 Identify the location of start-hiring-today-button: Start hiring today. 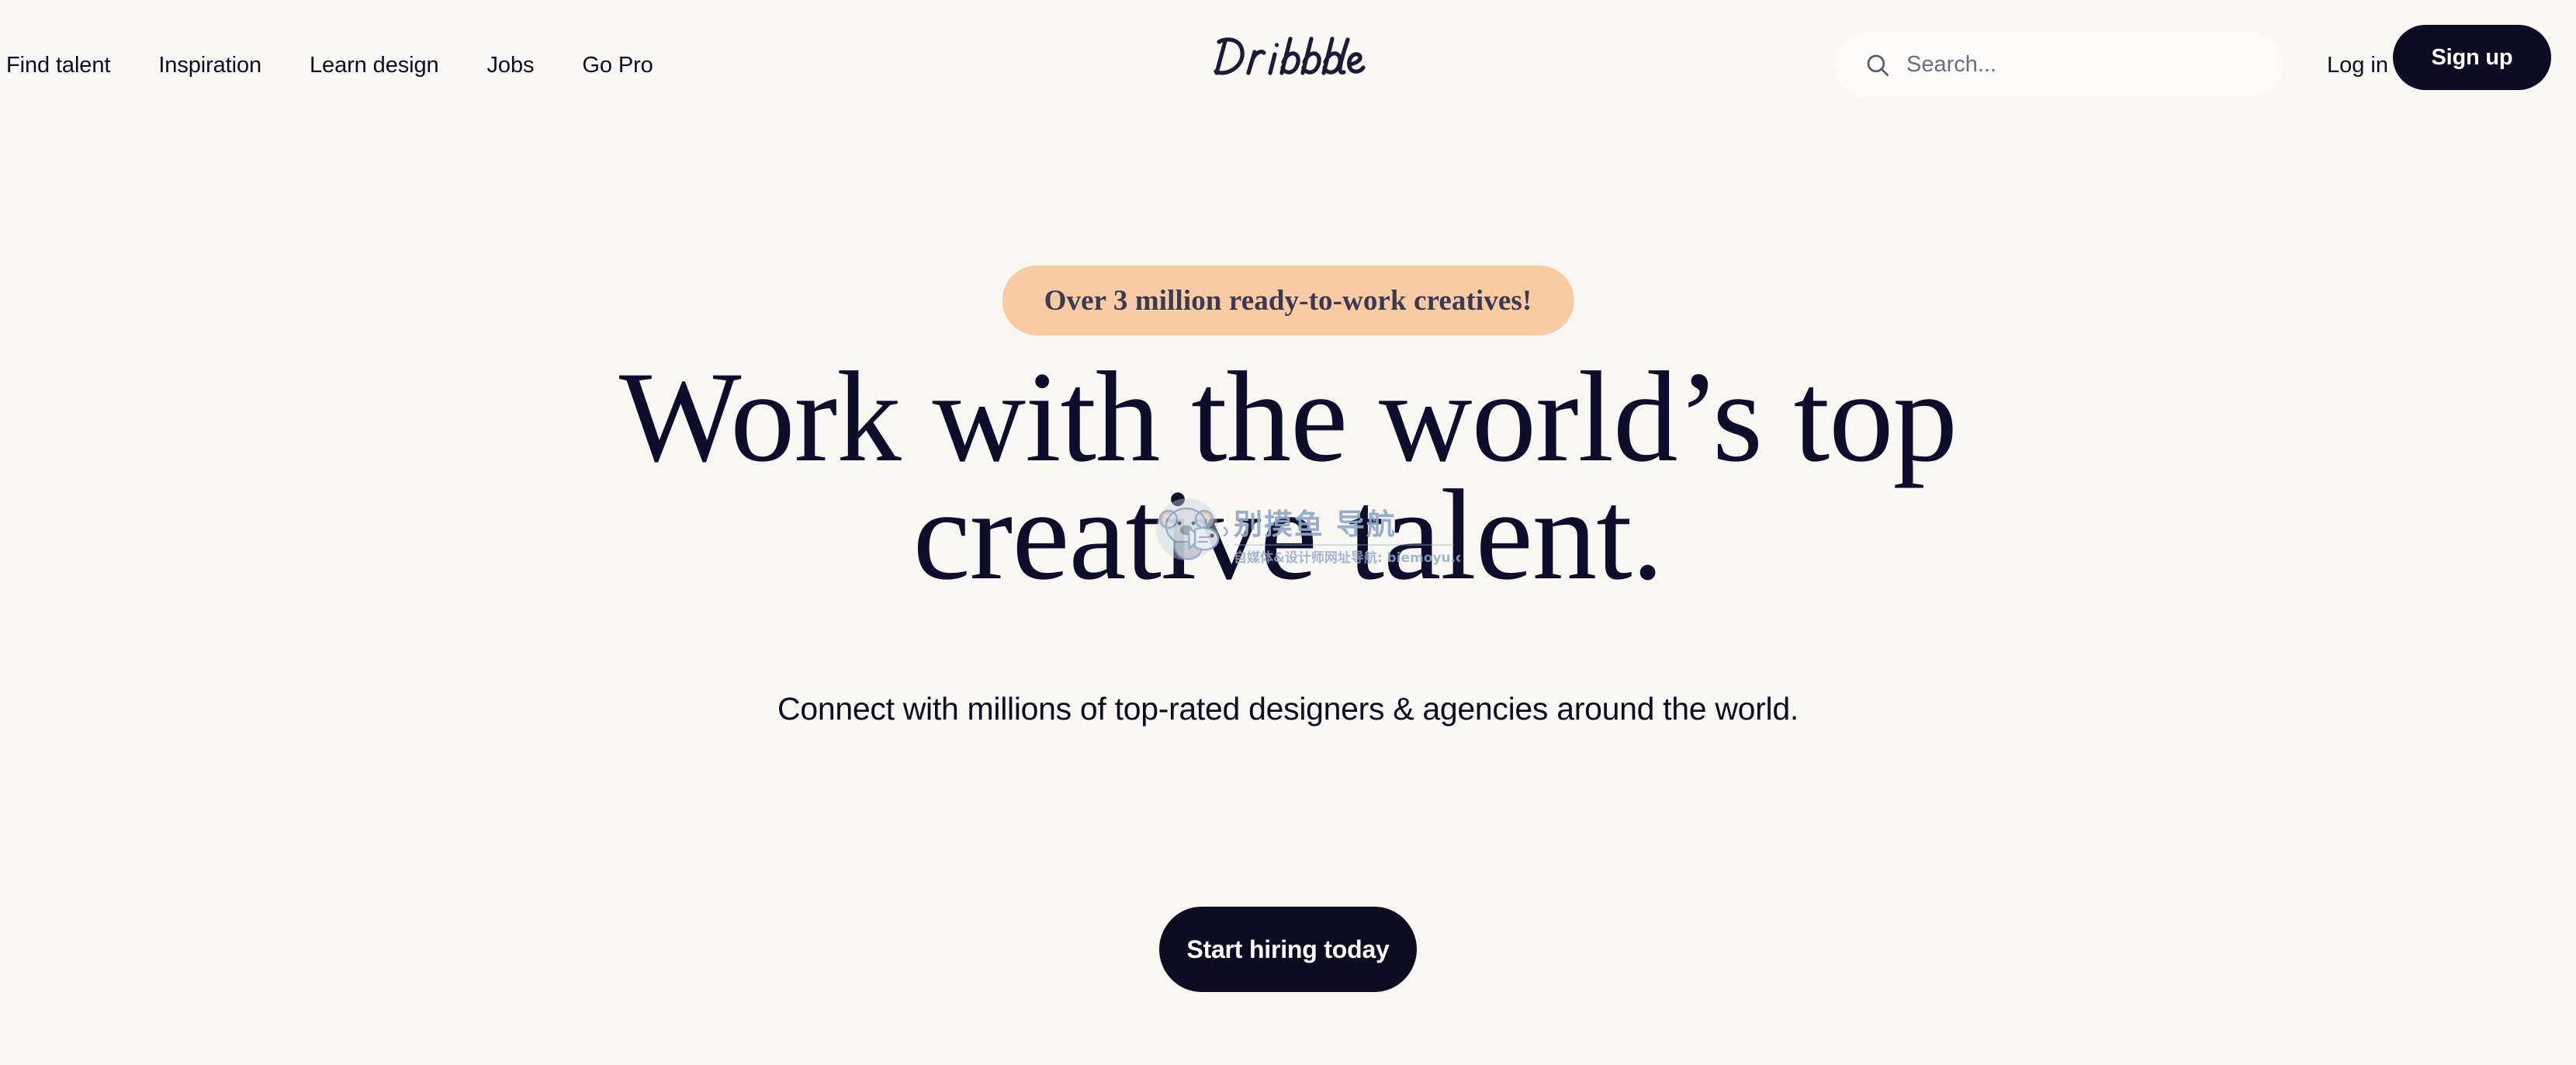
(1288, 949).